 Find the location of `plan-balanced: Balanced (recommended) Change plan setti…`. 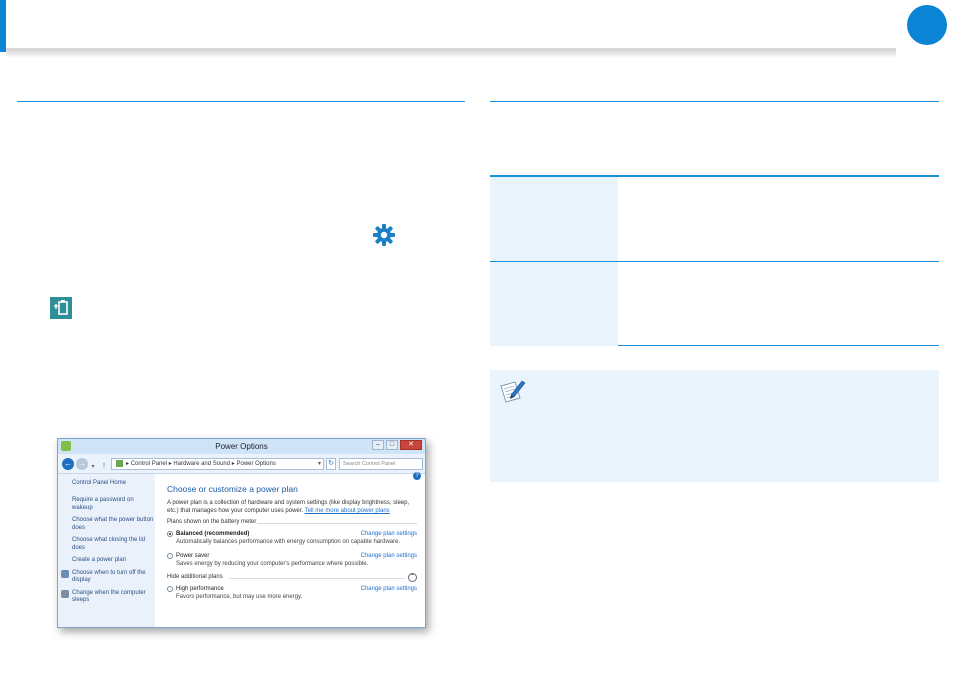

plan-balanced: Balanced (recommended) Change plan setti… is located at coordinates (292, 538).